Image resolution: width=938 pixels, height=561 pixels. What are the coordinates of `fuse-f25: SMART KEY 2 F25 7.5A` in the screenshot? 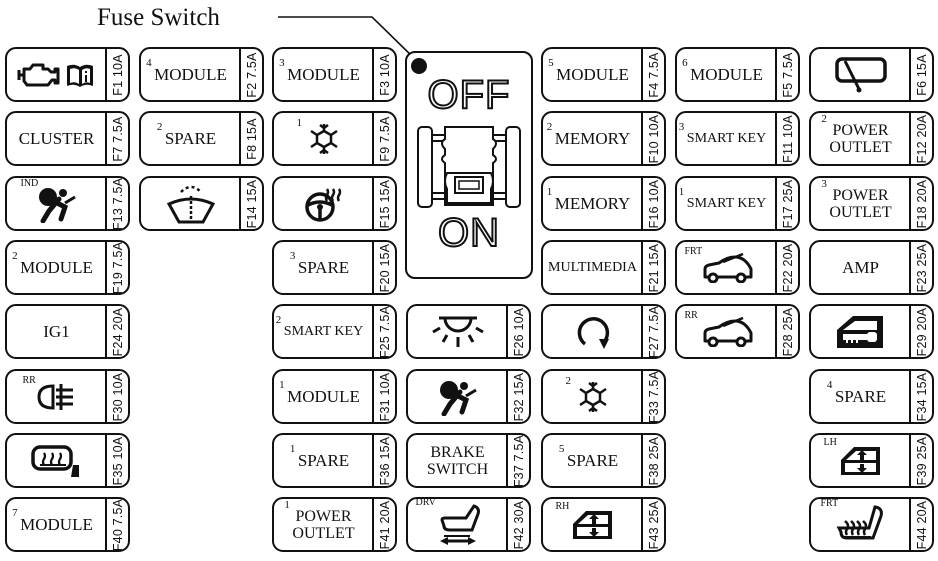 It's located at (334, 331).